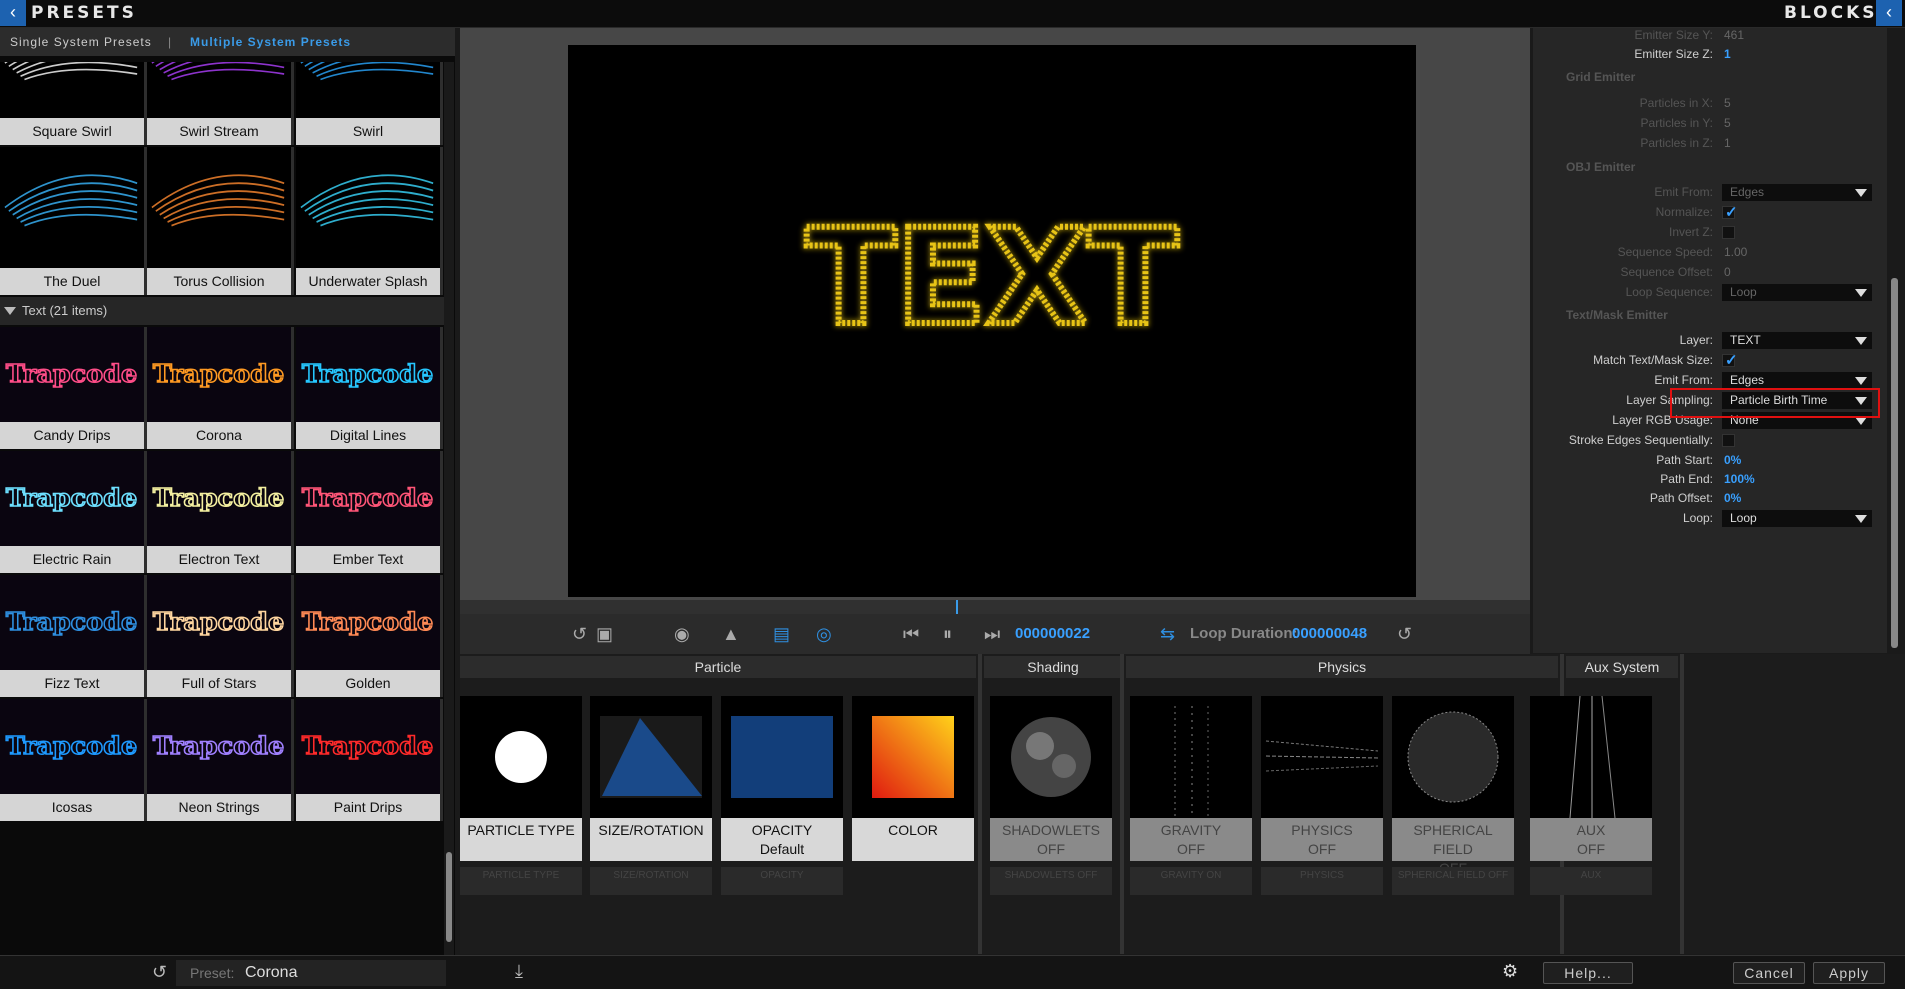 Image resolution: width=1905 pixels, height=989 pixels. I want to click on preset-tile: Trapcode Icosas, so click(73, 760).